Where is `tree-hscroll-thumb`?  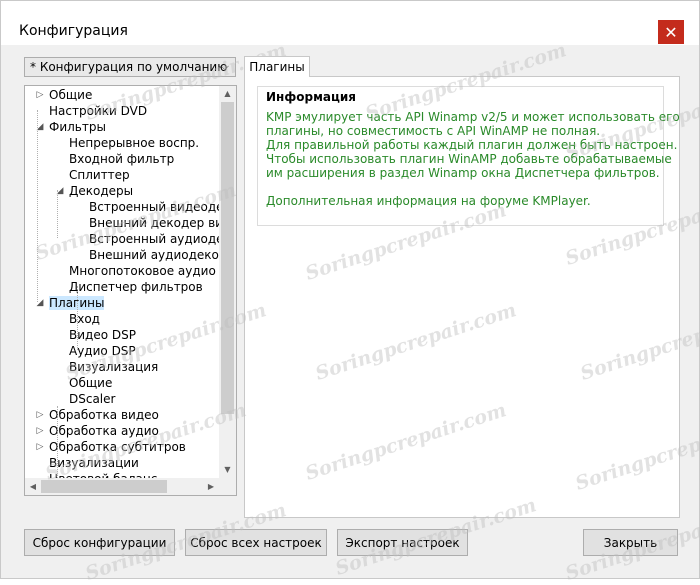 tree-hscroll-thumb is located at coordinates (104, 486).